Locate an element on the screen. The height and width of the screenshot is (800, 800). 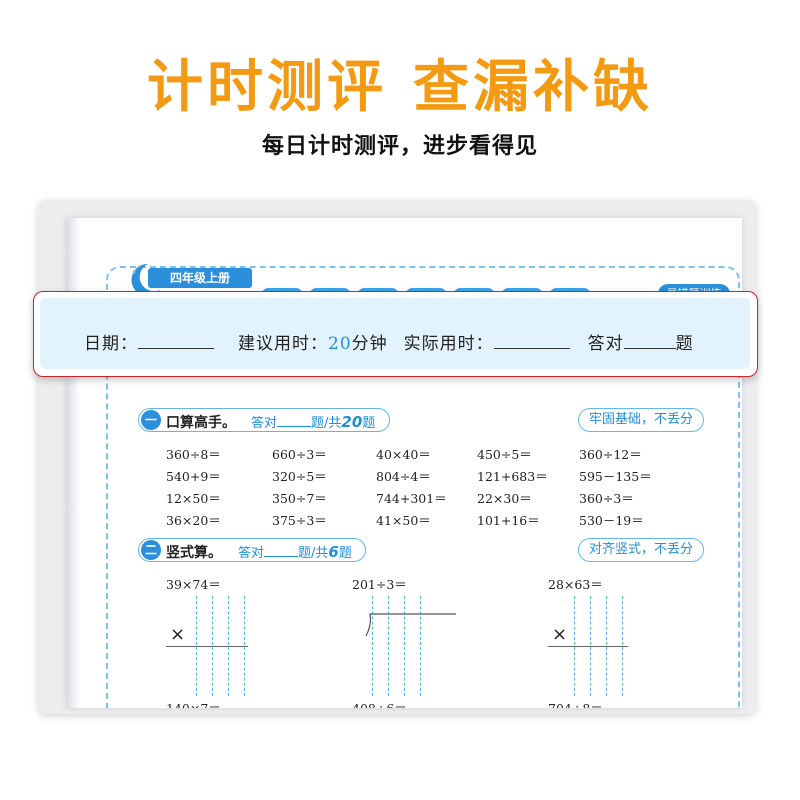
section2-title: 竖式算。 is located at coordinates (194, 553).